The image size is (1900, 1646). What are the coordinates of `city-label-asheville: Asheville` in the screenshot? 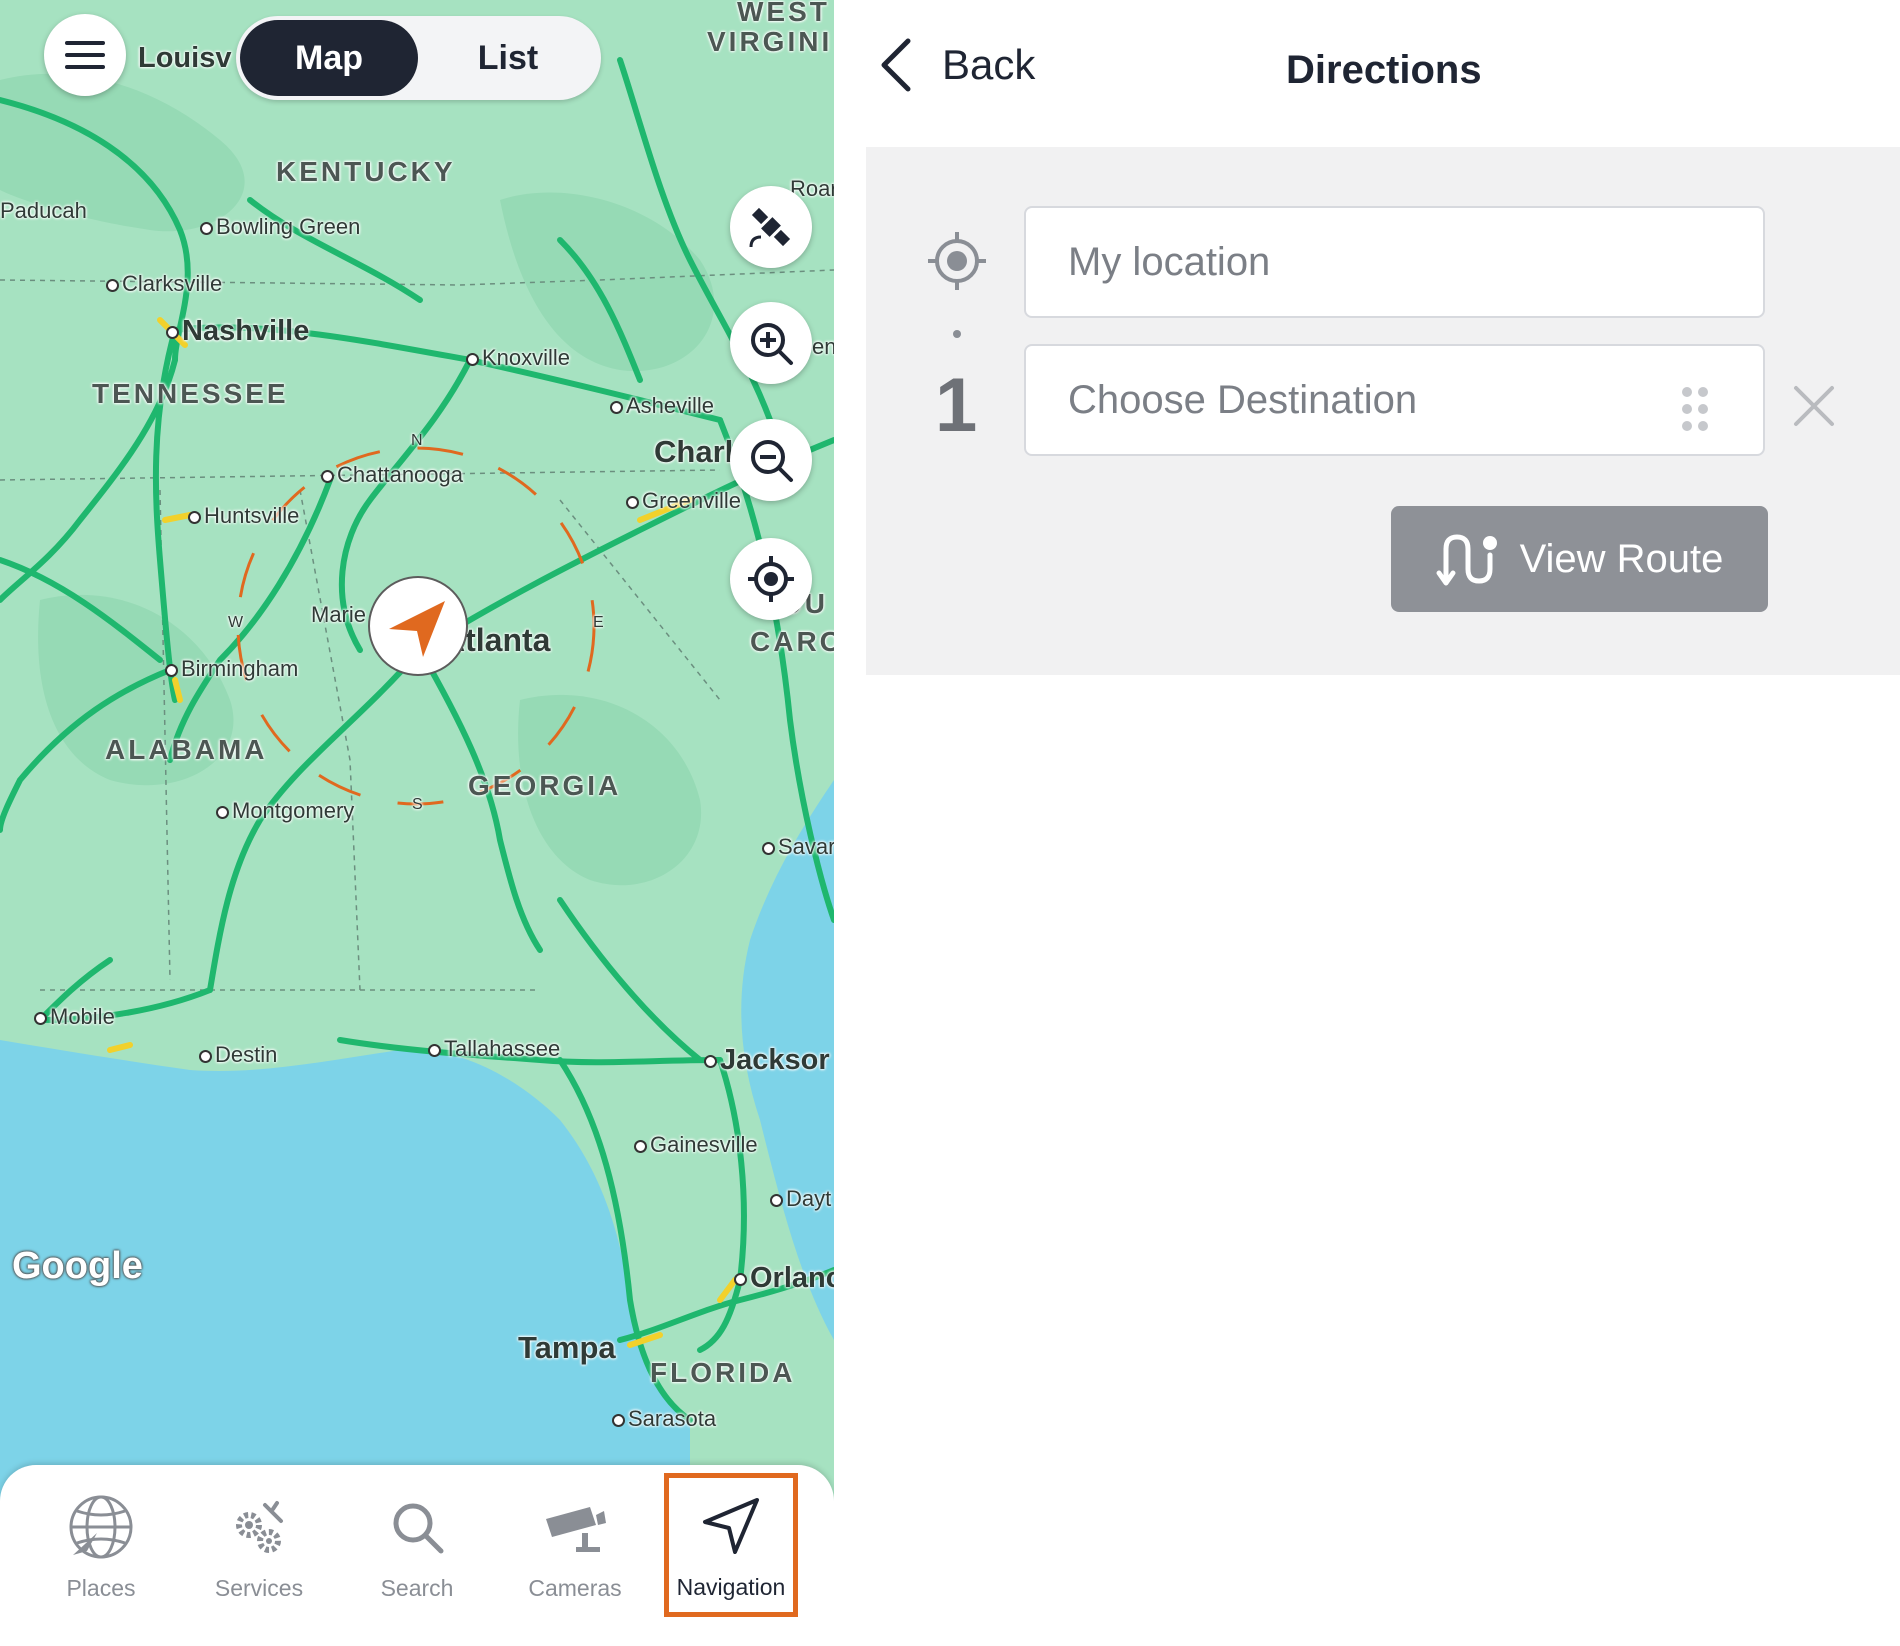 It's located at (662, 406).